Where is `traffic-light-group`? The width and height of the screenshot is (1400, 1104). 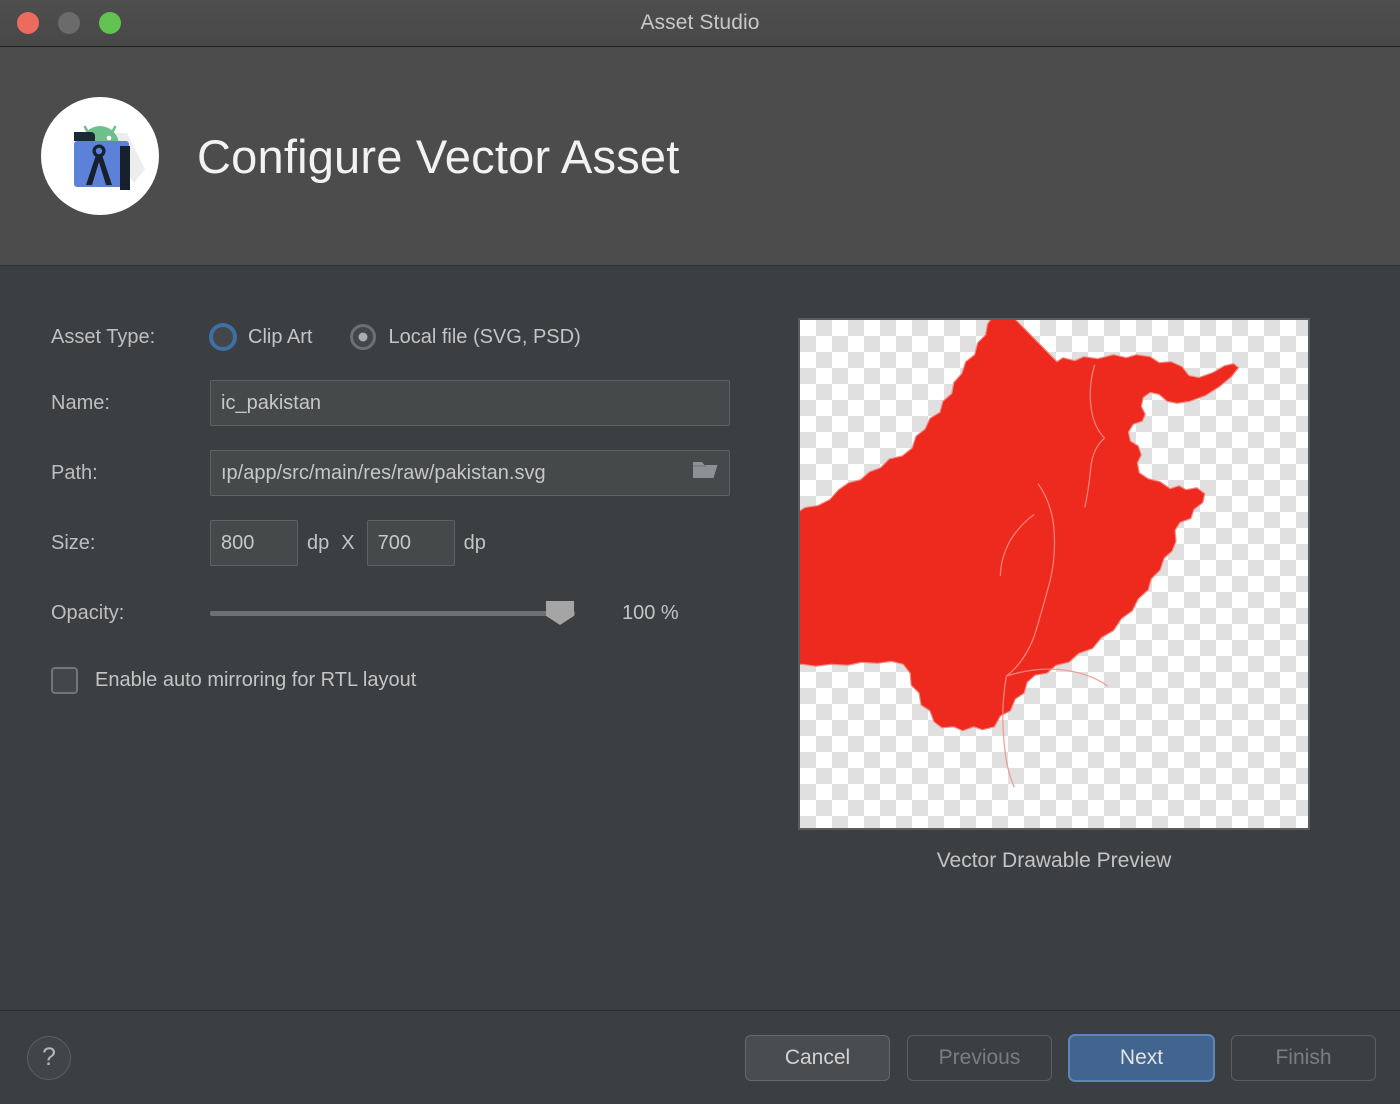
traffic-light-group is located at coordinates (69, 23).